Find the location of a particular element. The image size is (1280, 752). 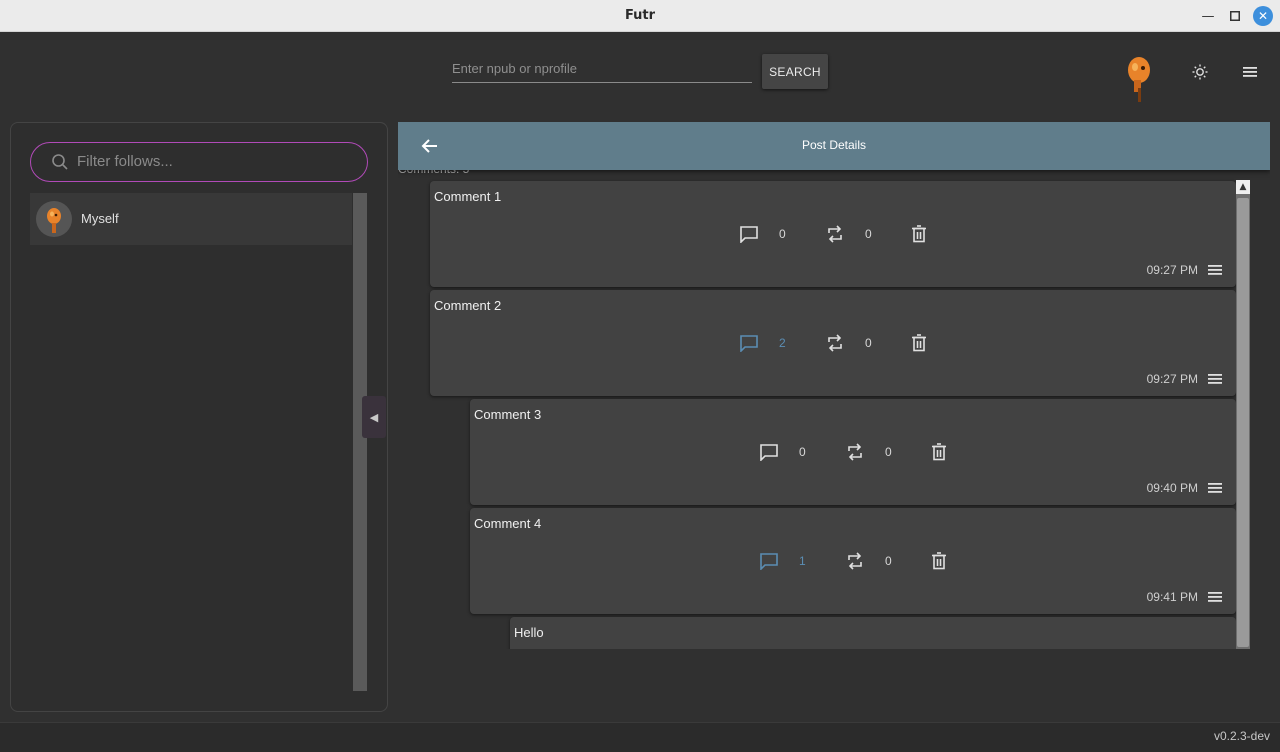

filter-follows-input is located at coordinates (217, 161).